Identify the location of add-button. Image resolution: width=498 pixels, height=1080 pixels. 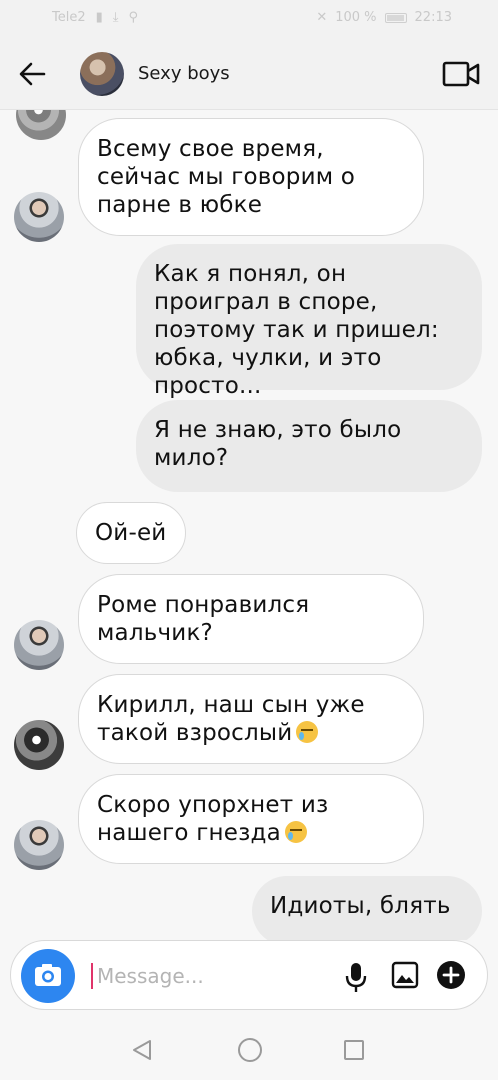
(451, 975).